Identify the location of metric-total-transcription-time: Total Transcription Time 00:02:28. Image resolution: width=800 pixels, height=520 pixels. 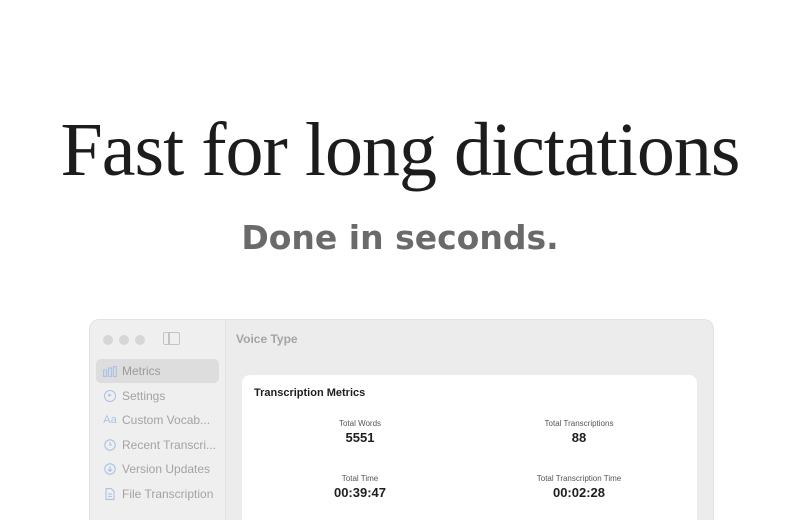
(579, 487).